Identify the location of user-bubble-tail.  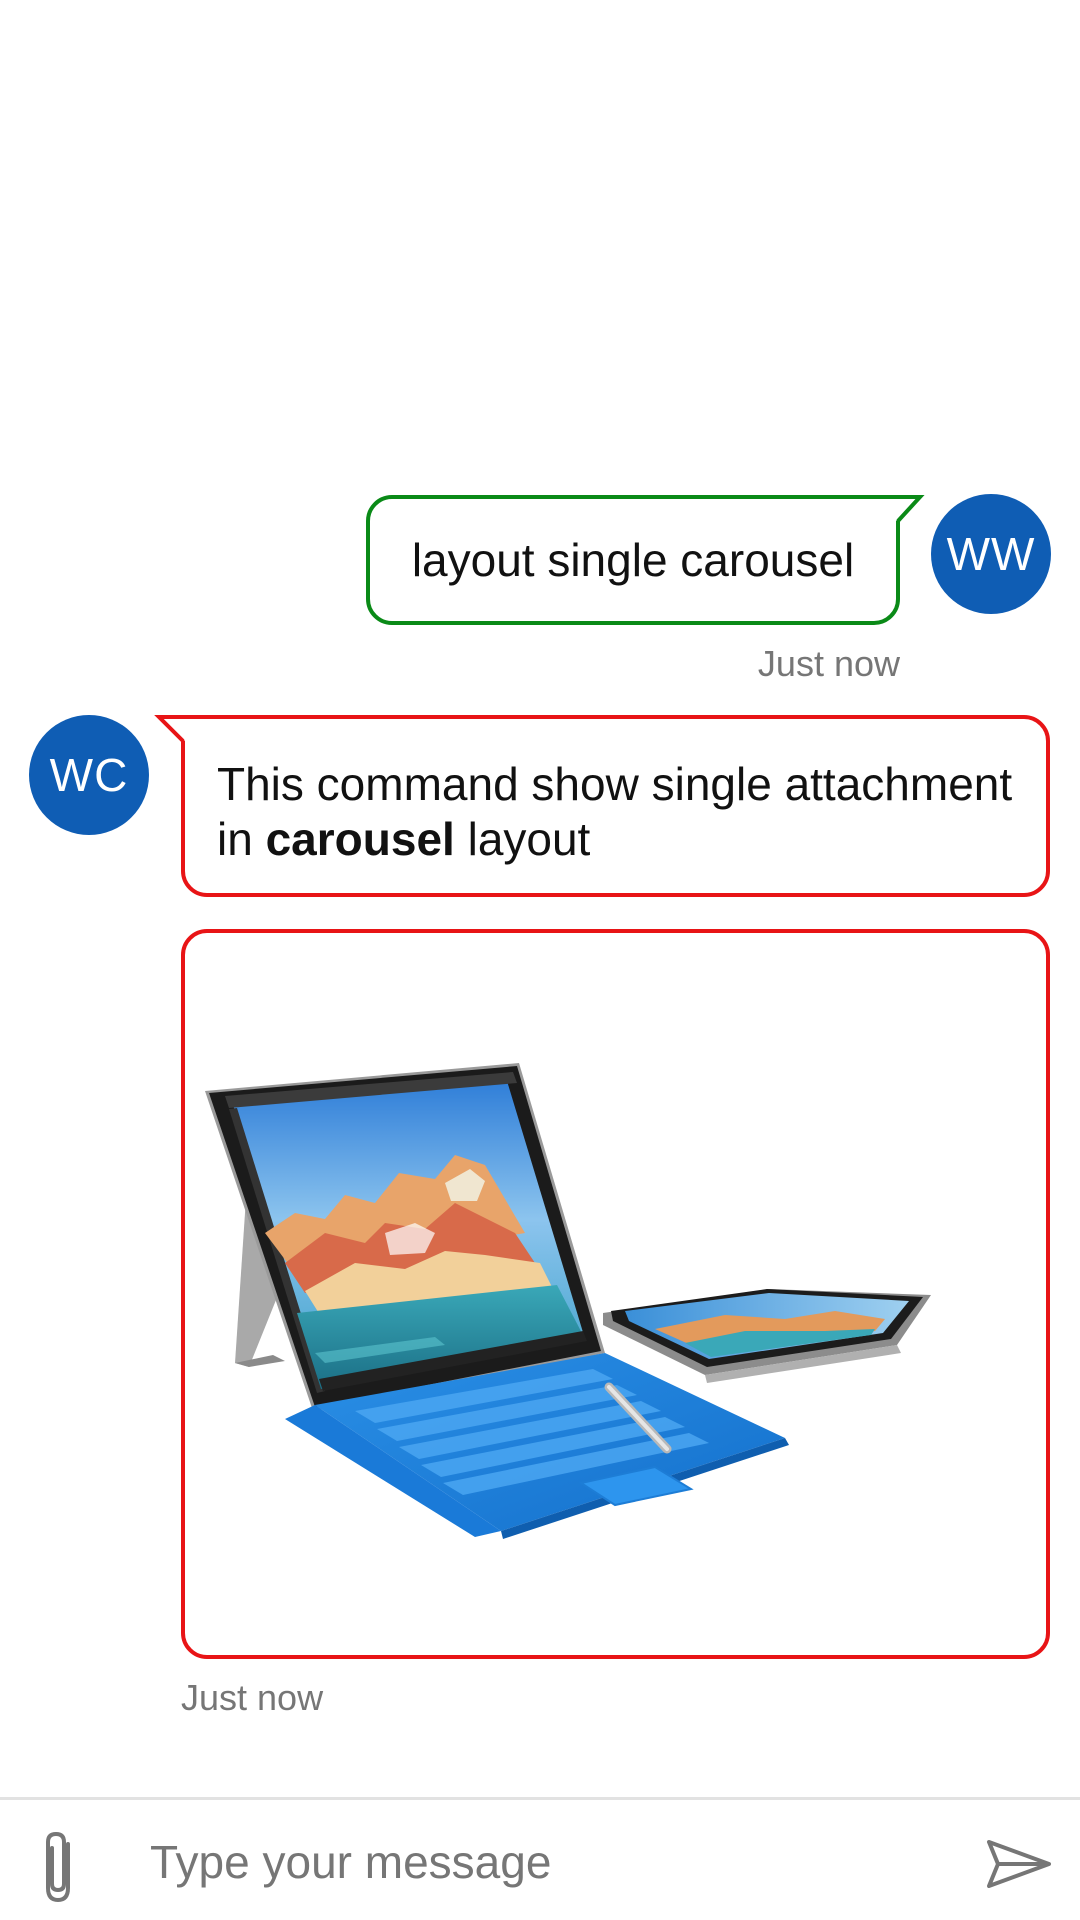
(910, 509).